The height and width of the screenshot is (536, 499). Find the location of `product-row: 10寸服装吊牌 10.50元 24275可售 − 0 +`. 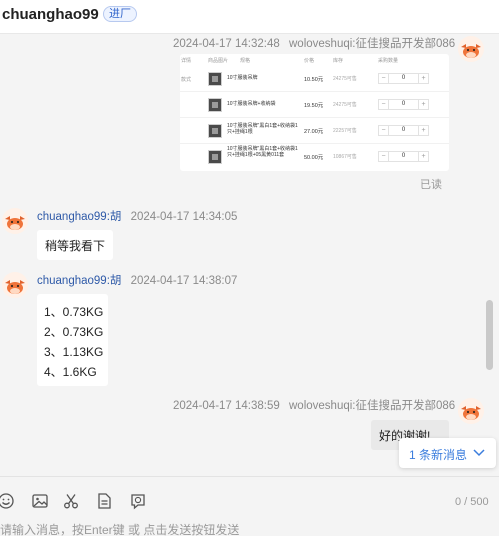

product-row: 10寸服装吊牌 10.50元 24275可售 − 0 + is located at coordinates (314, 79).